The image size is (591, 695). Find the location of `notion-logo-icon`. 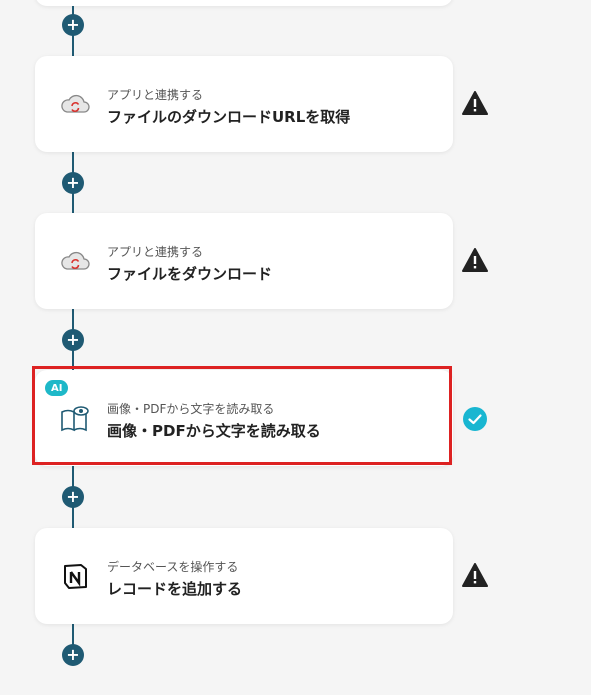

notion-logo-icon is located at coordinates (75, 576).